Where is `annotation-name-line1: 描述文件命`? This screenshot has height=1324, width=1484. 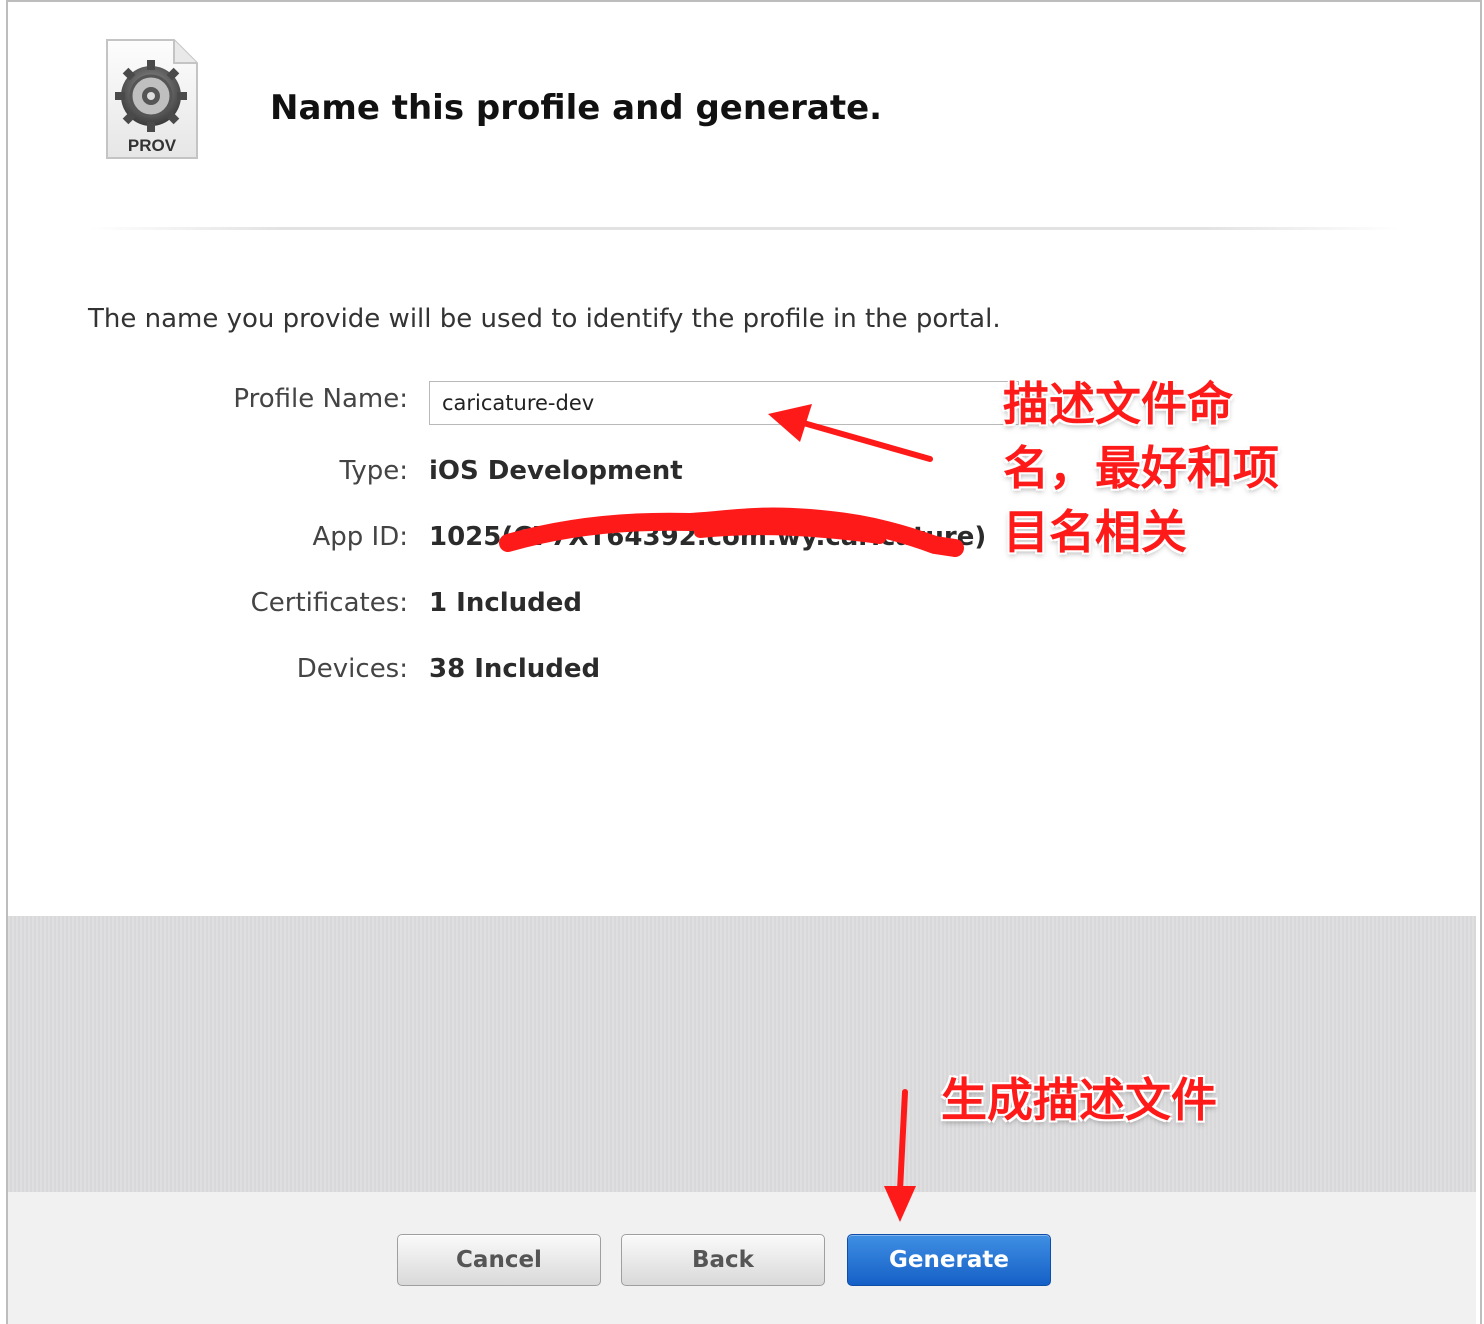 annotation-name-line1: 描述文件命 is located at coordinates (1118, 404).